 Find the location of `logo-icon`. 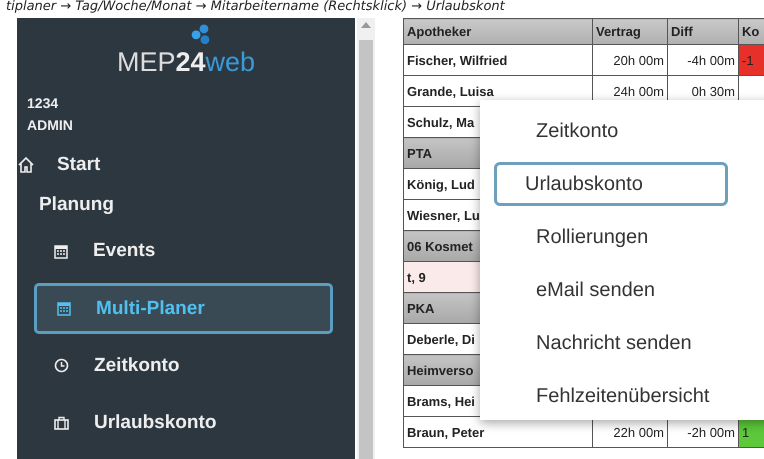

logo-icon is located at coordinates (201, 35).